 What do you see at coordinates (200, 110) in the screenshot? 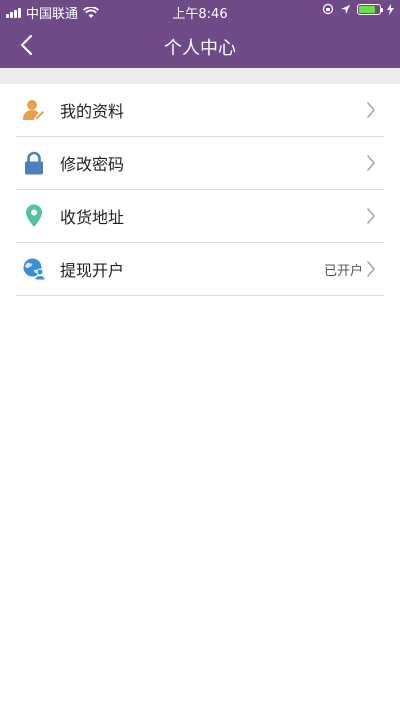
I see `menu-item-profile: 我的资料` at bounding box center [200, 110].